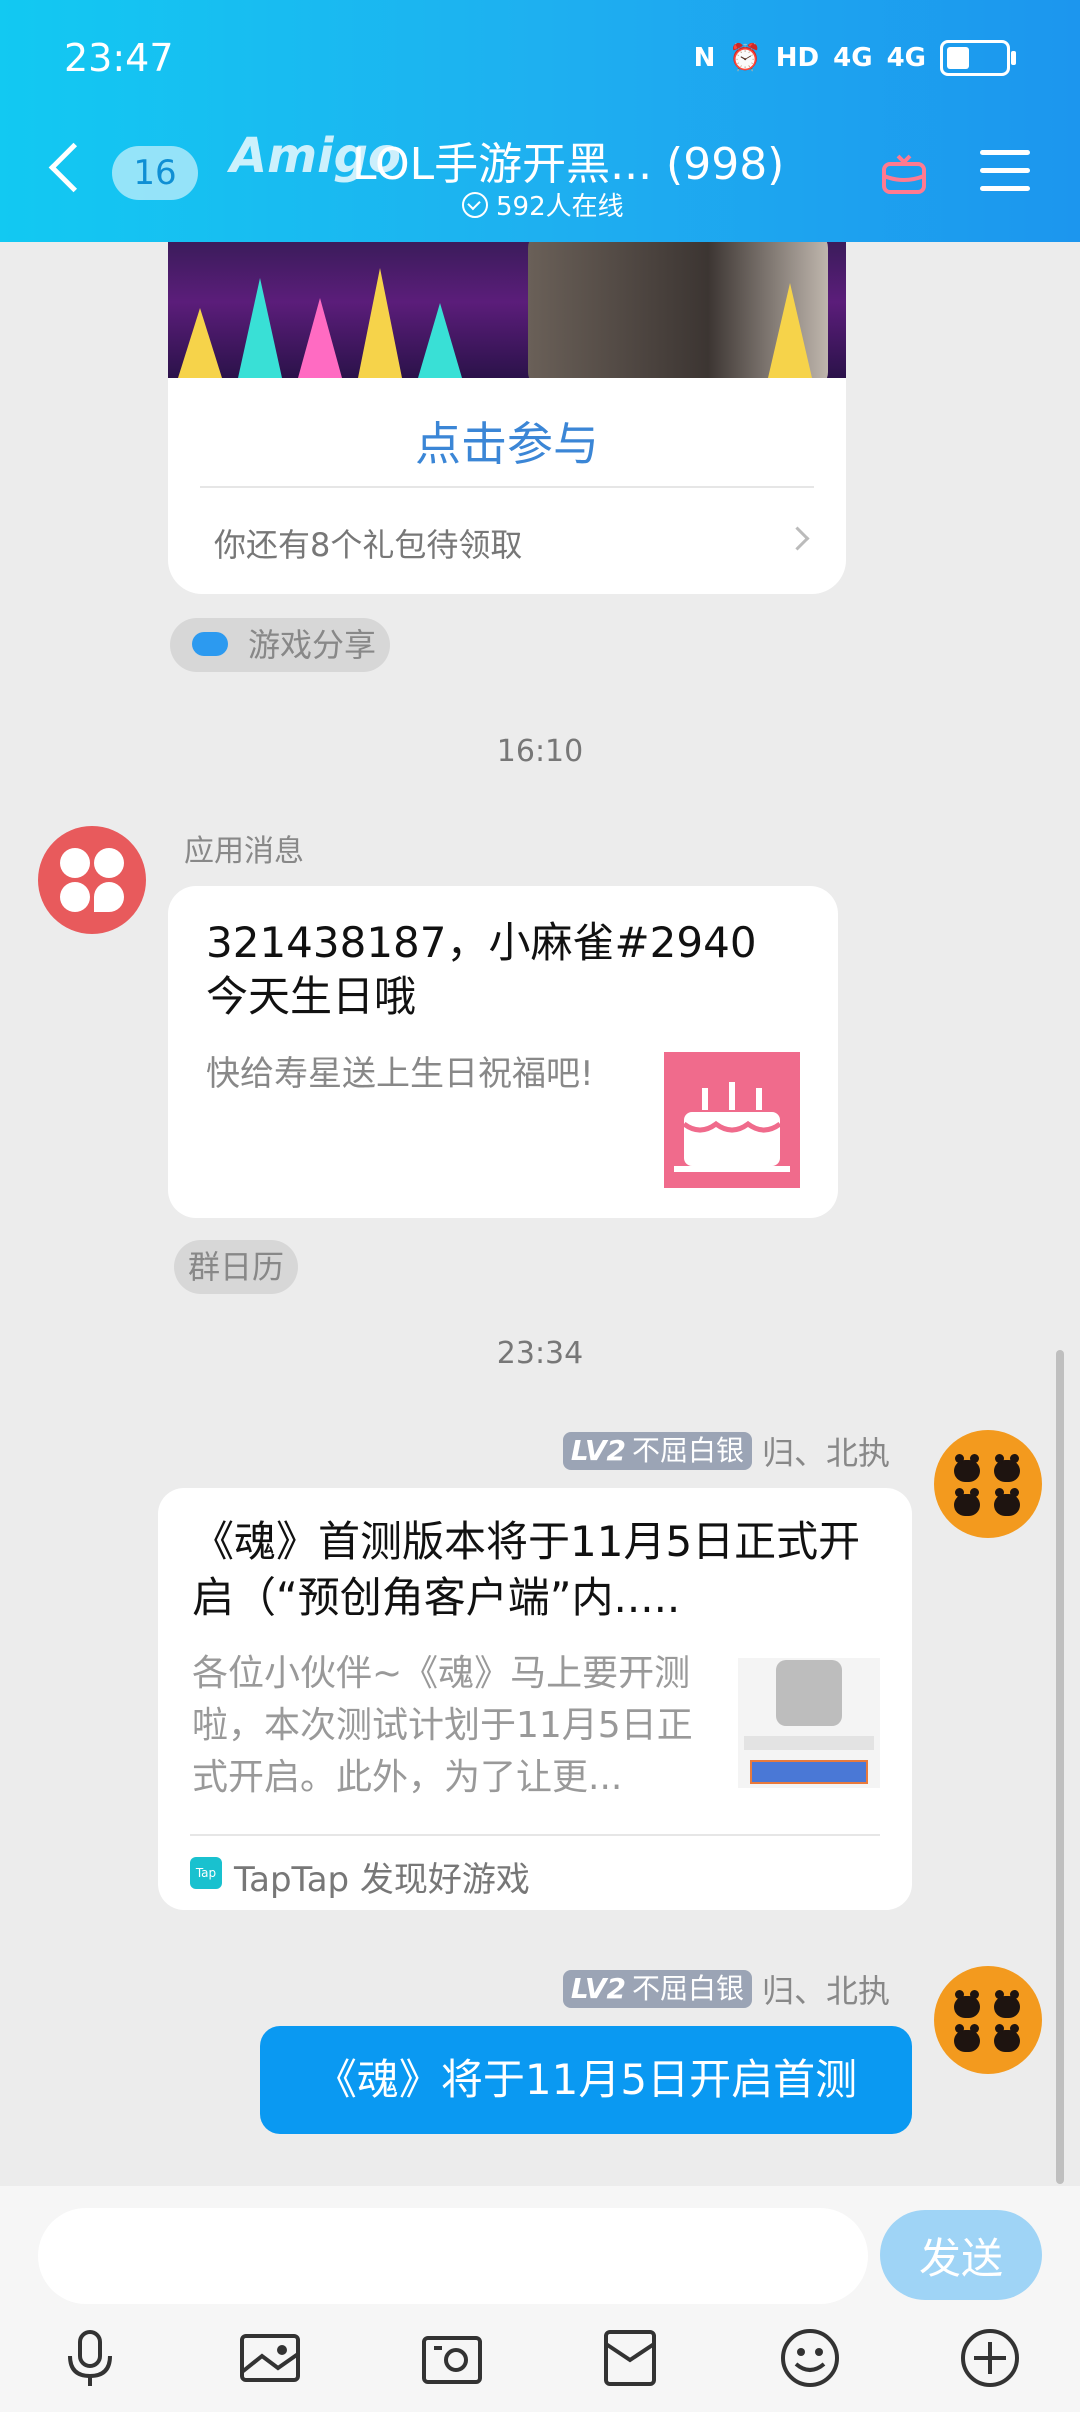  I want to click on message-input, so click(453, 2256).